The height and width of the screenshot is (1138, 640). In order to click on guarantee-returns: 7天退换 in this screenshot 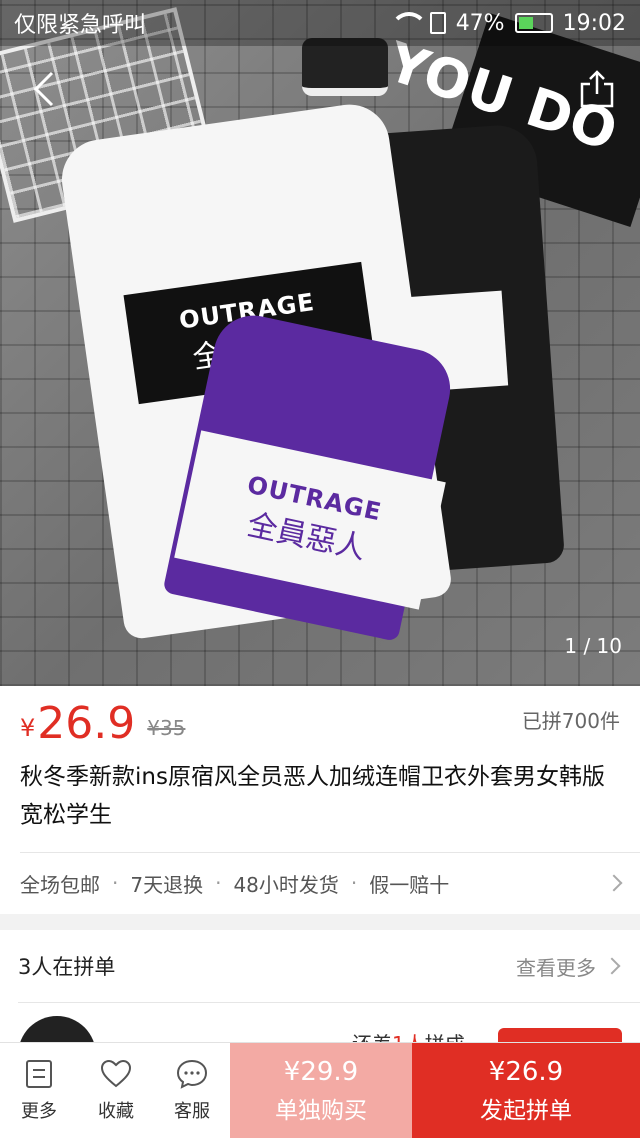, I will do `click(167, 884)`.